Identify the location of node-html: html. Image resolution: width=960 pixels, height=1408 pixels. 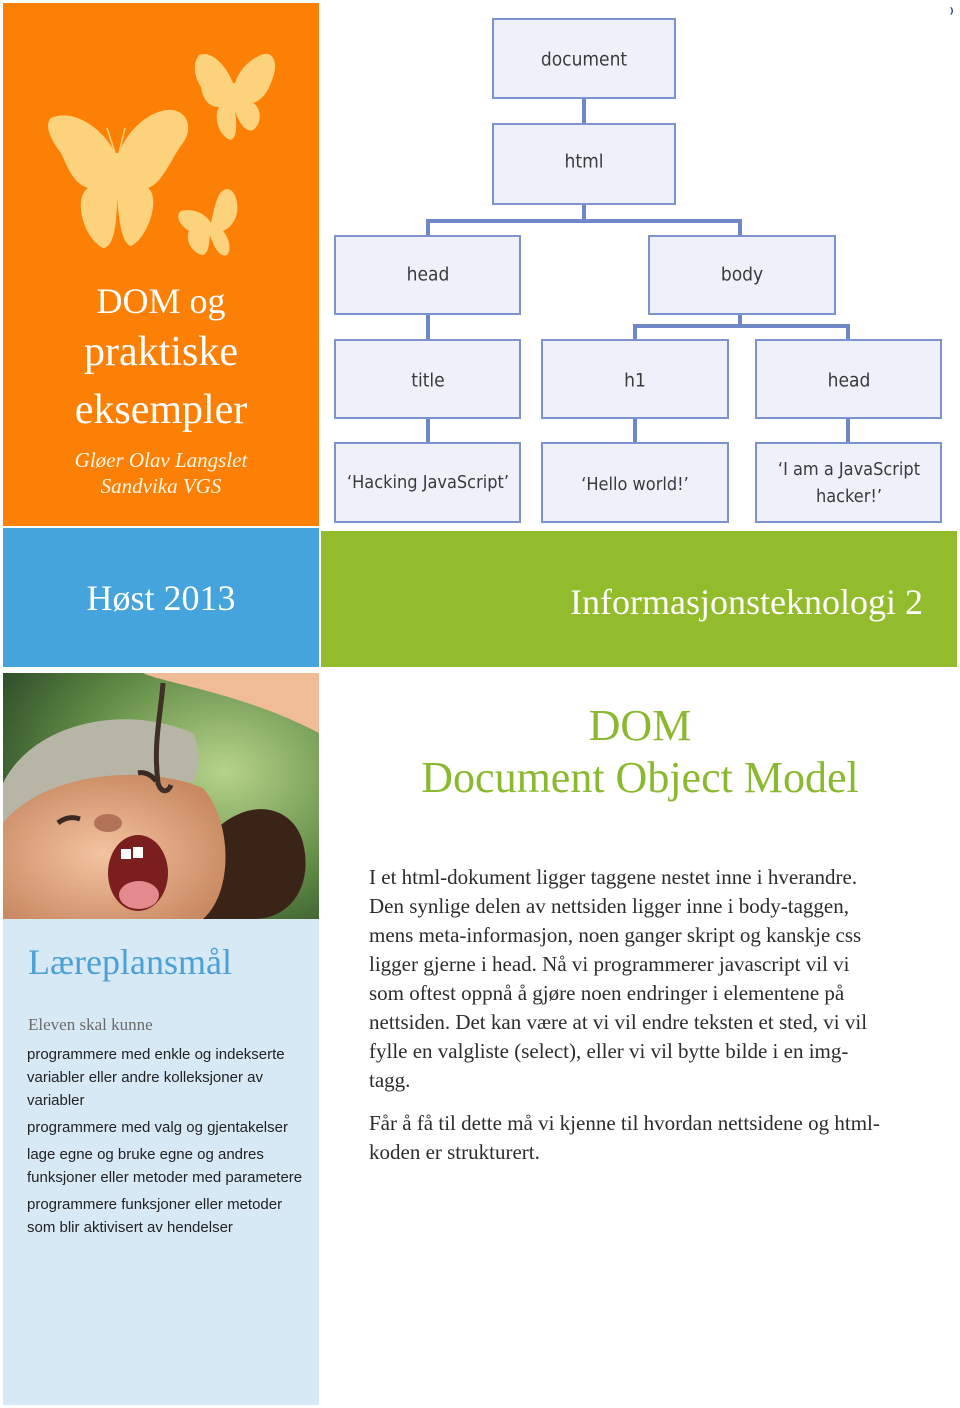
(584, 164).